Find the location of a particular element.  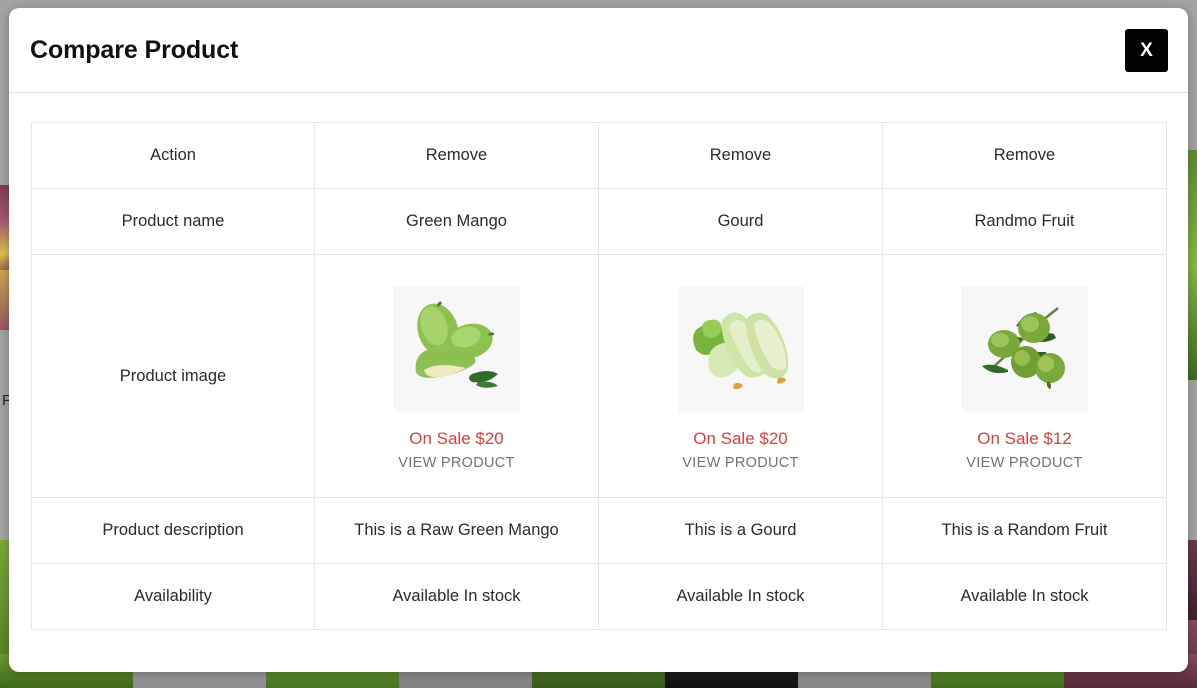

product-cell-1: On Sale $20 VIEW PRODUCT is located at coordinates (456, 376).